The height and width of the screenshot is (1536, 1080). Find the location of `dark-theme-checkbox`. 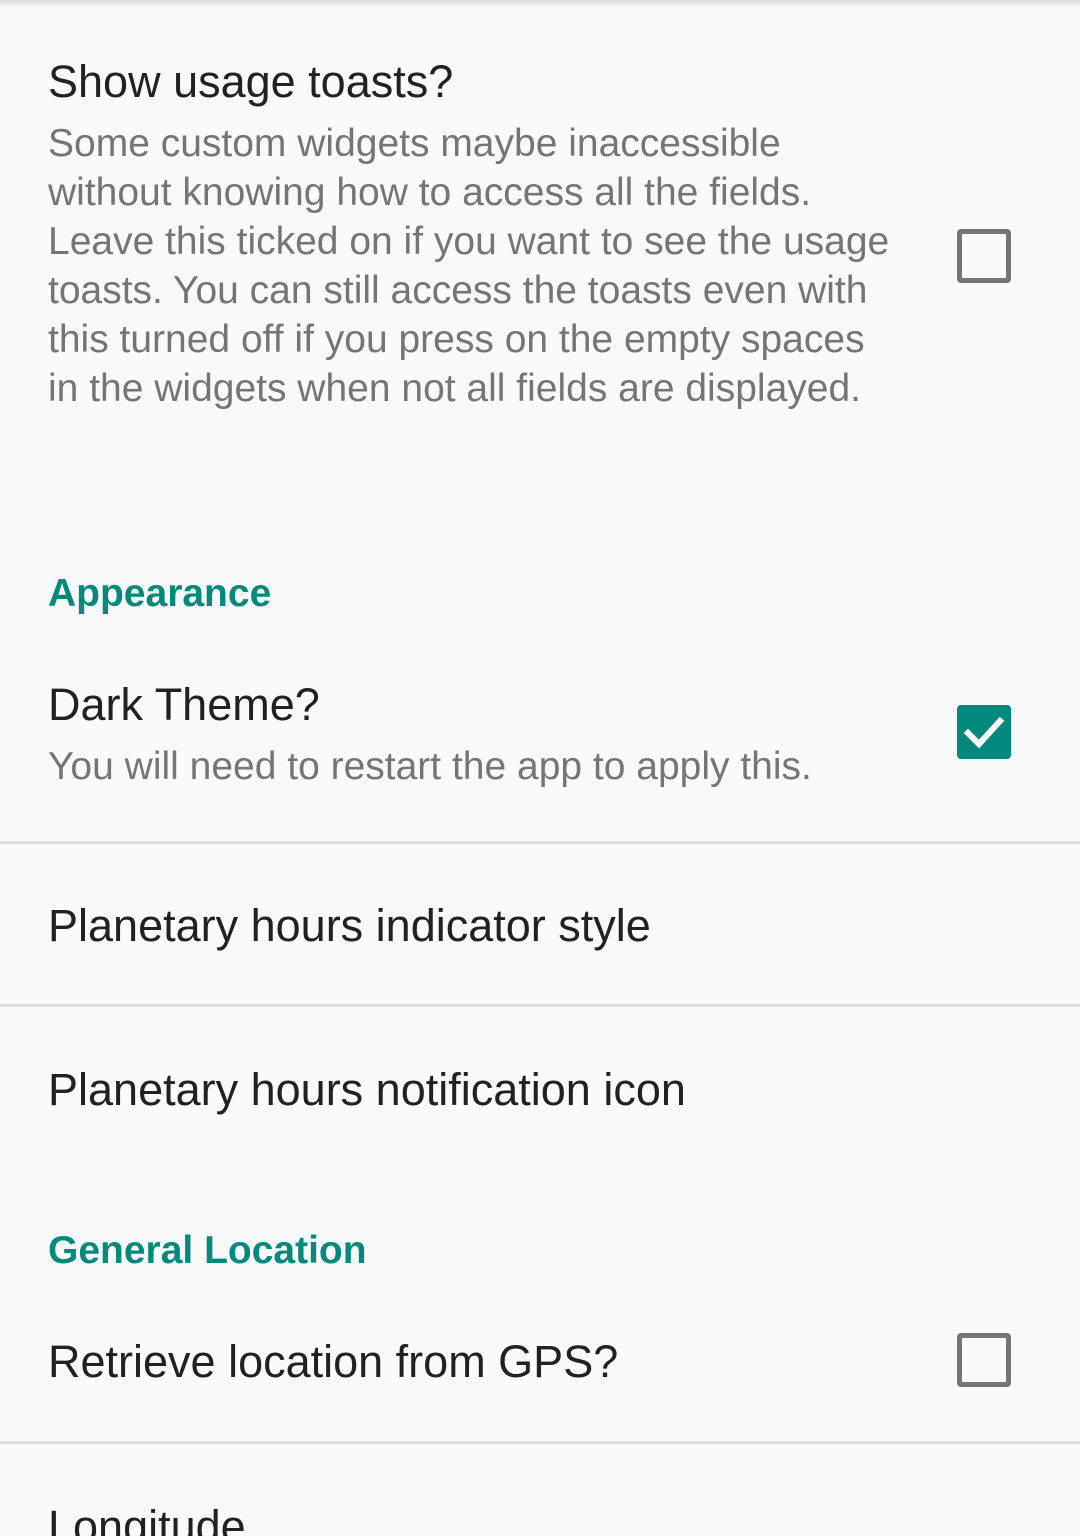

dark-theme-checkbox is located at coordinates (984, 732).